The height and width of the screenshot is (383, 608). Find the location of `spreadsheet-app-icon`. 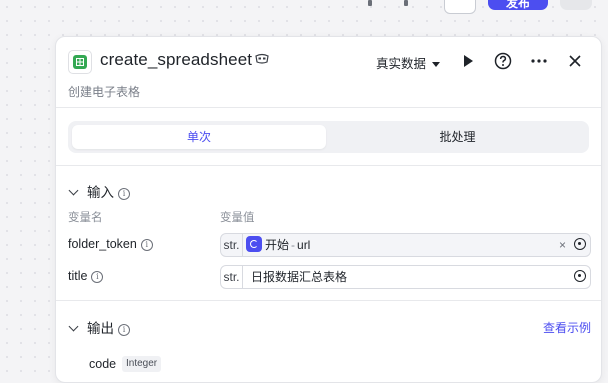

spreadsheet-app-icon is located at coordinates (80, 62).